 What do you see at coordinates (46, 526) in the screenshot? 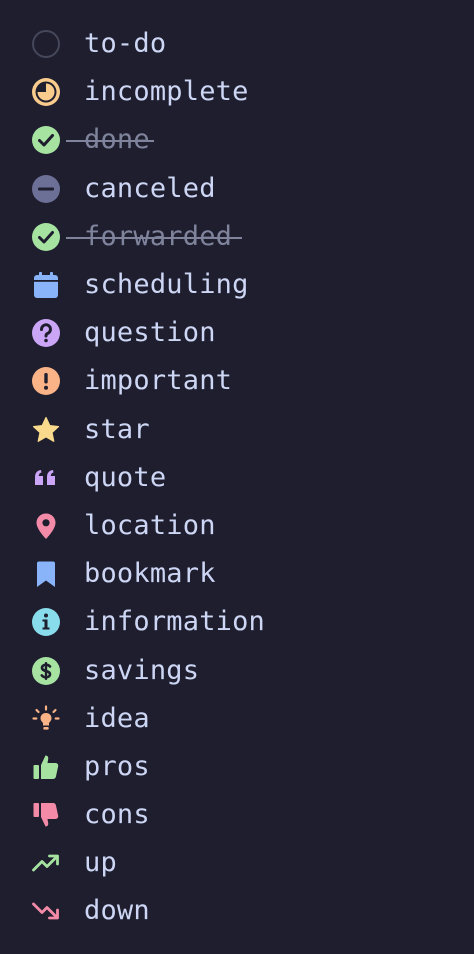
I see `map-pin-icon` at bounding box center [46, 526].